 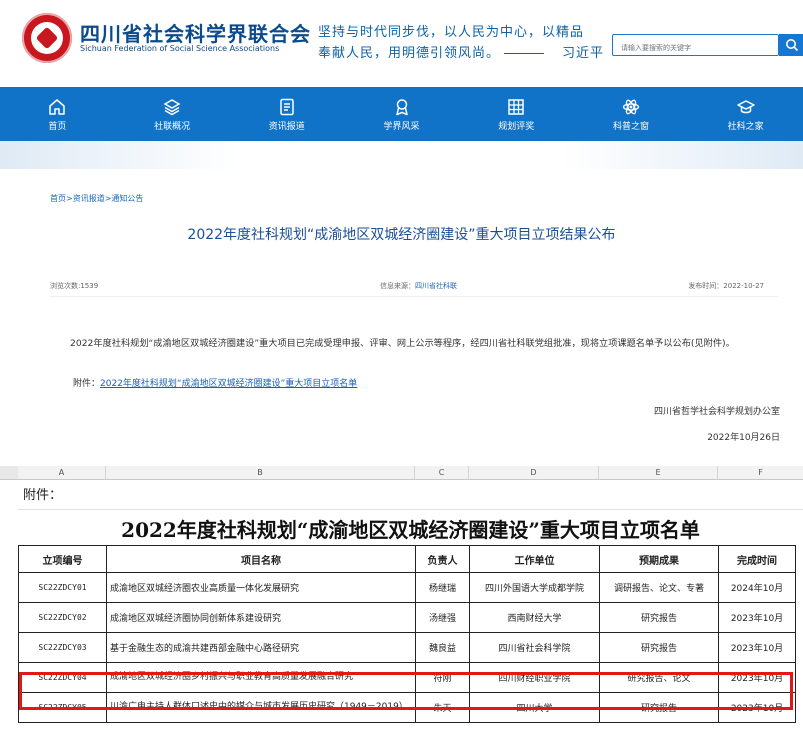 I want to click on nav-item-scholars: 学界风采, so click(x=401, y=114).